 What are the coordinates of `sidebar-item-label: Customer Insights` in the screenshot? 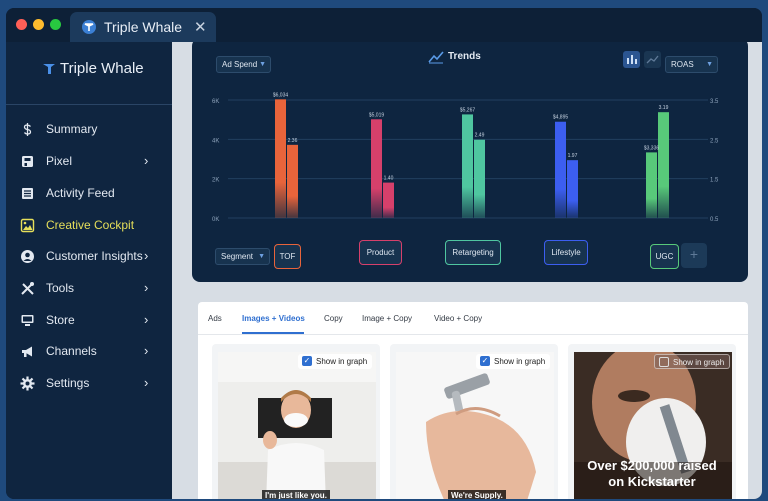 It's located at (94, 256).